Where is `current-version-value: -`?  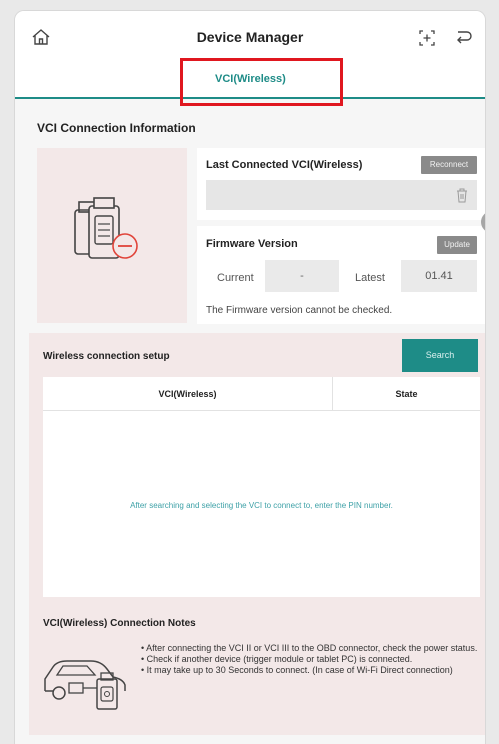
current-version-value: - is located at coordinates (302, 276).